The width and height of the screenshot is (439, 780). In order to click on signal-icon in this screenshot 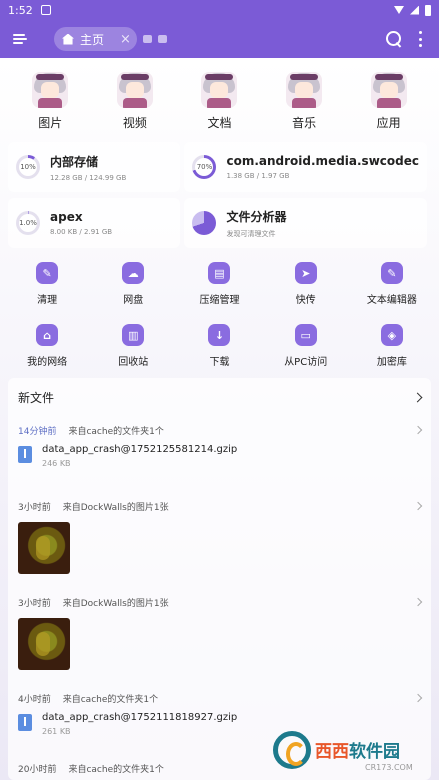, I will do `click(414, 10)`.